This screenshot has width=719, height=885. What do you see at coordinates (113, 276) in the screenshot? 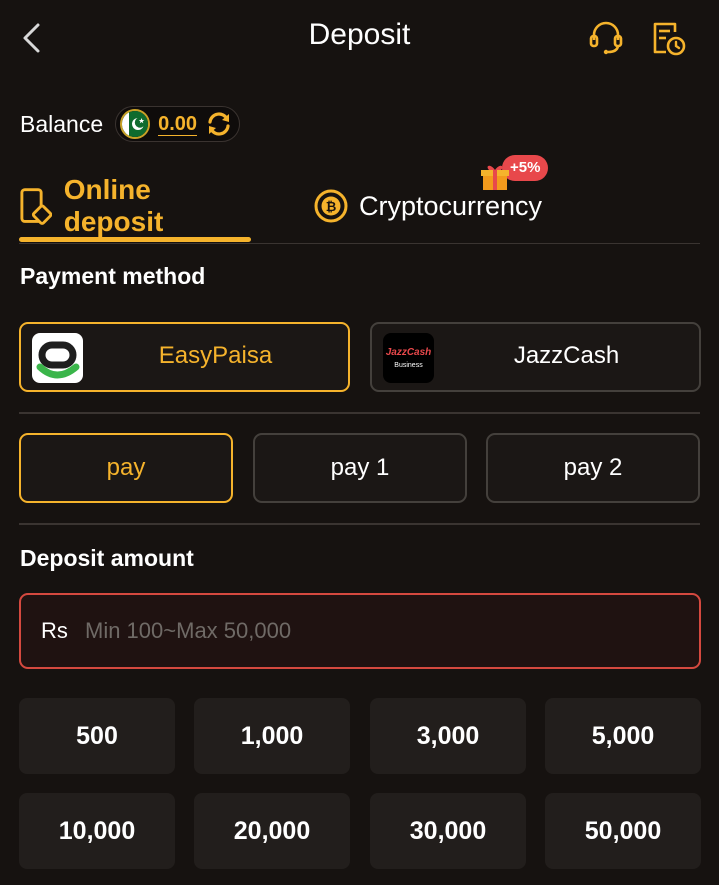
I see `payment-method-title: Payment method` at bounding box center [113, 276].